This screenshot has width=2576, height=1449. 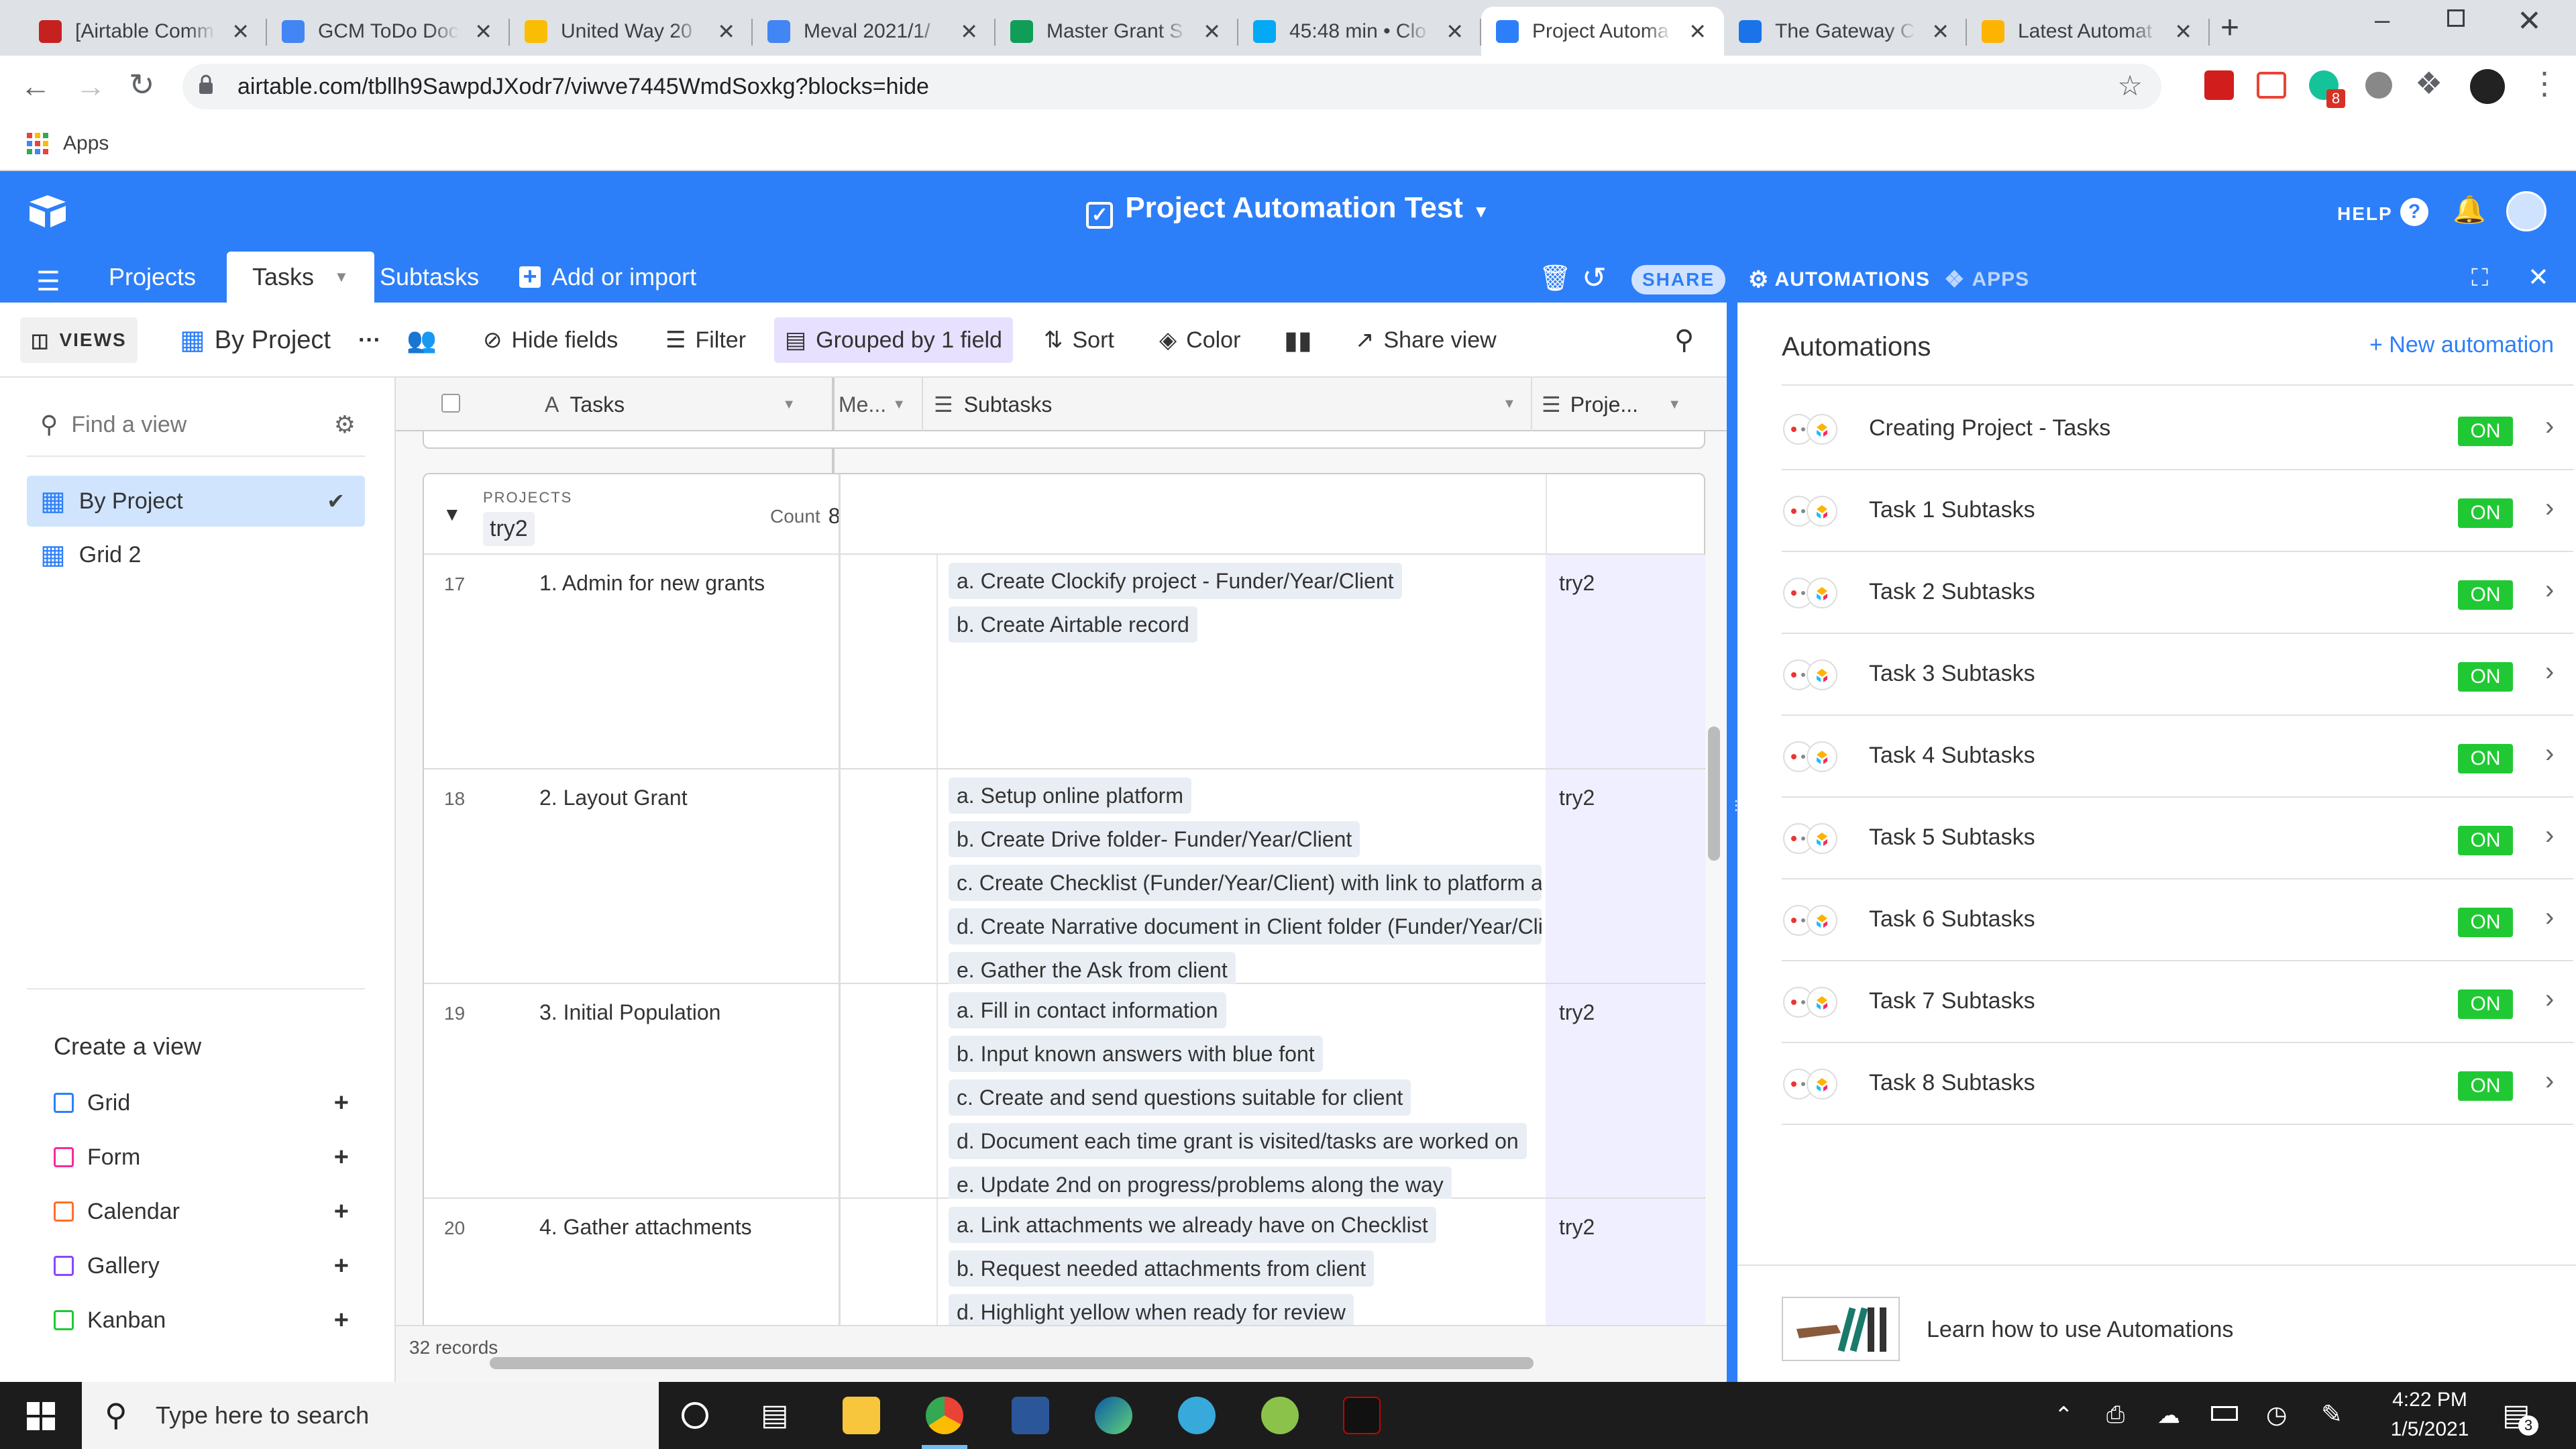 I want to click on table-tab-tasks: Tasks ▼, so click(x=300, y=277).